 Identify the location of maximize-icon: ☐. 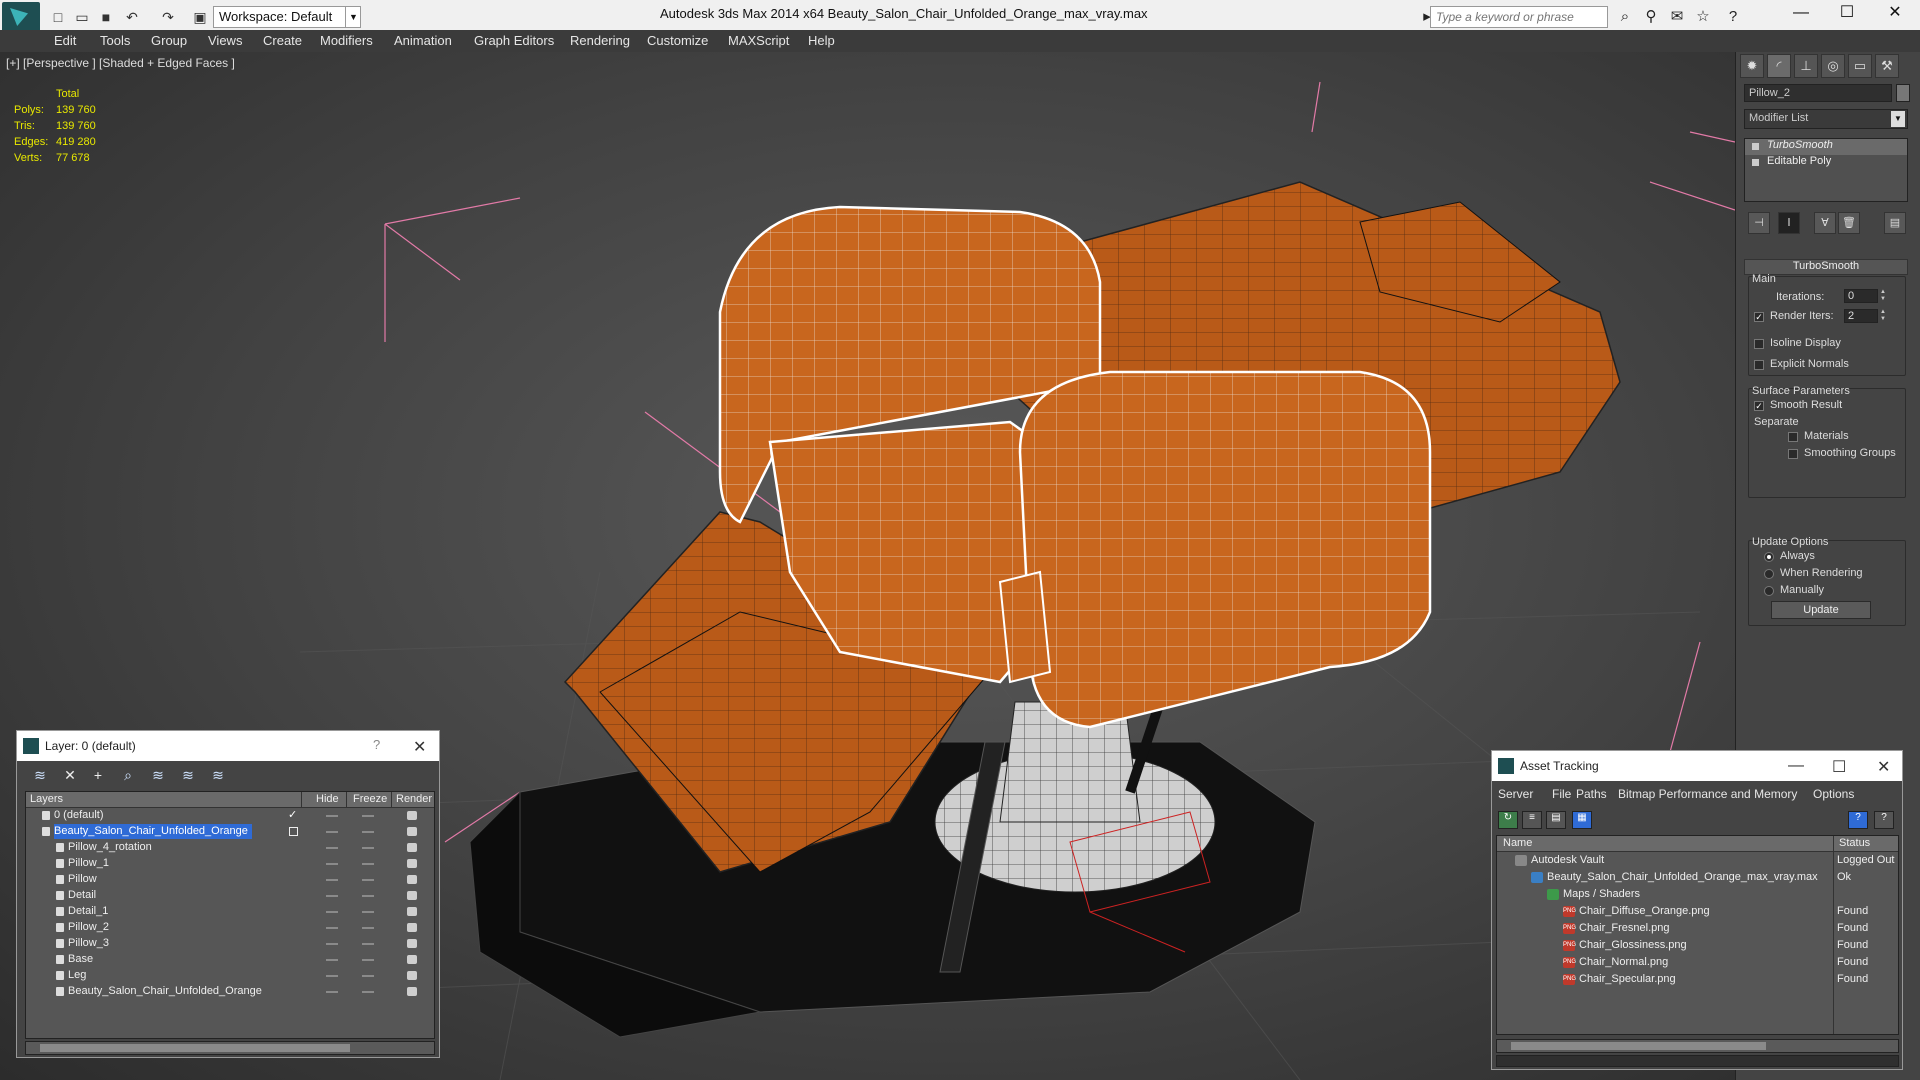
(1839, 767).